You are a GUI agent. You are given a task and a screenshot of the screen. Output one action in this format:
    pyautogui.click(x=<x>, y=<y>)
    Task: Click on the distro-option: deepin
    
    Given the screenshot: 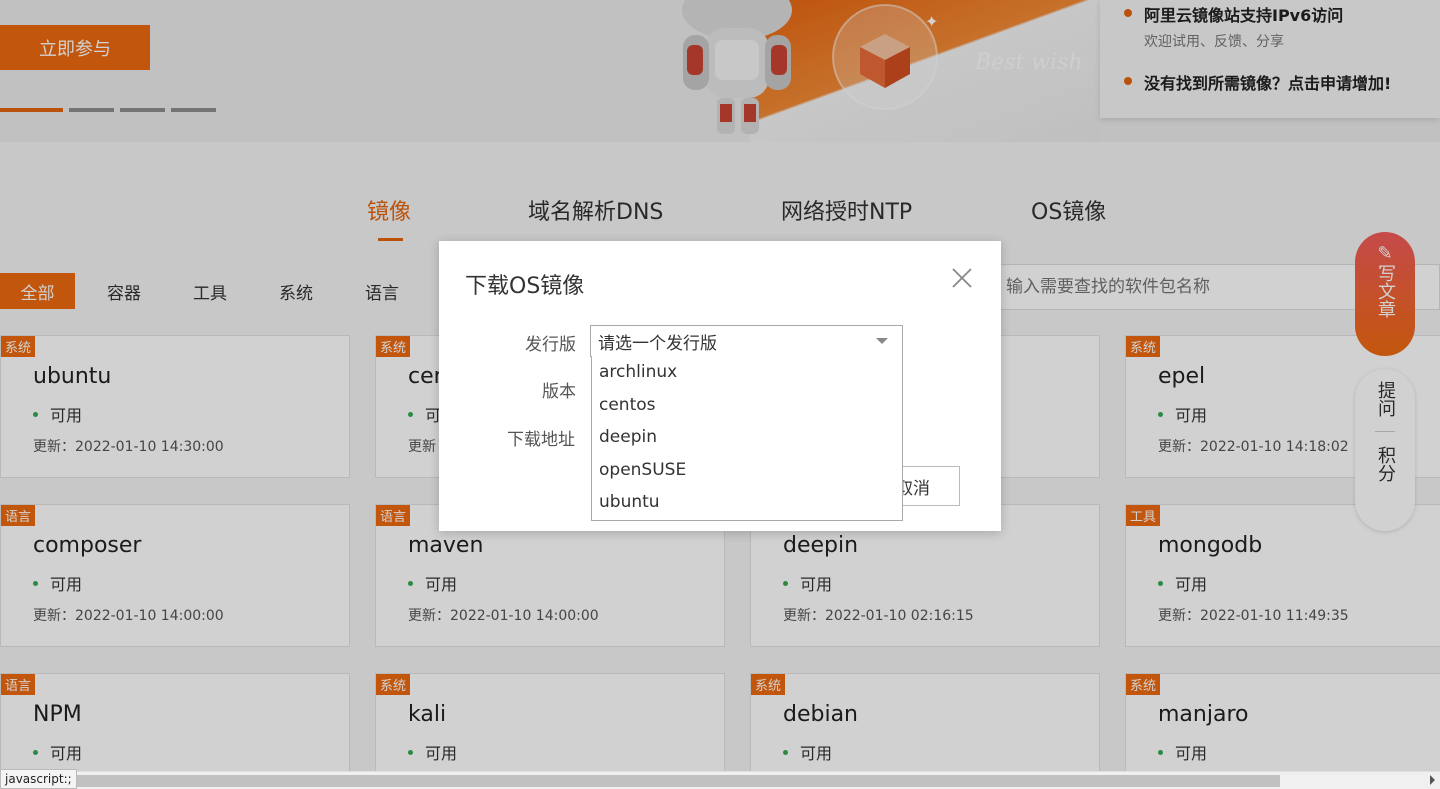 What is the action you would take?
    pyautogui.click(x=747, y=437)
    